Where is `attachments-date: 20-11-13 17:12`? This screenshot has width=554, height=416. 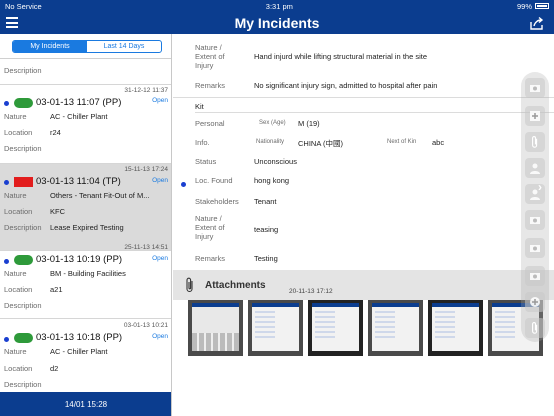
attachments-date: 20-11-13 17:12 is located at coordinates (311, 291).